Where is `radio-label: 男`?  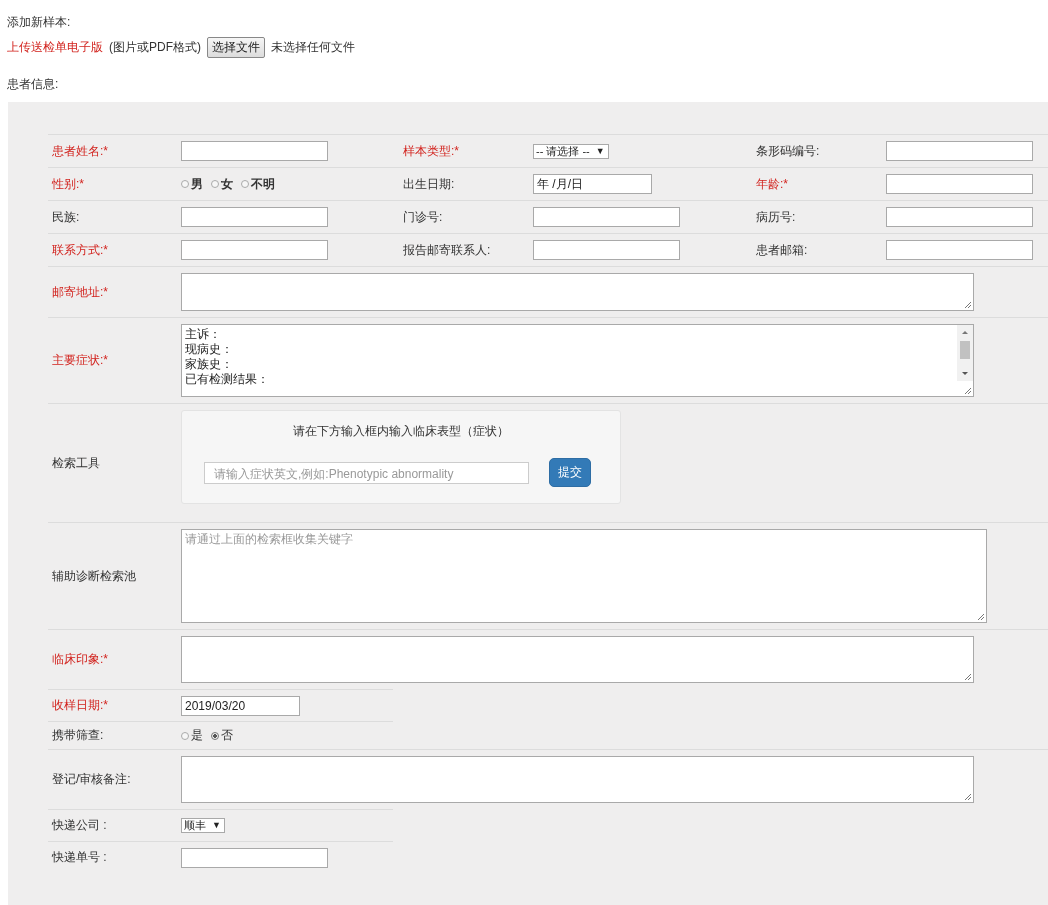
radio-label: 男 is located at coordinates (197, 184).